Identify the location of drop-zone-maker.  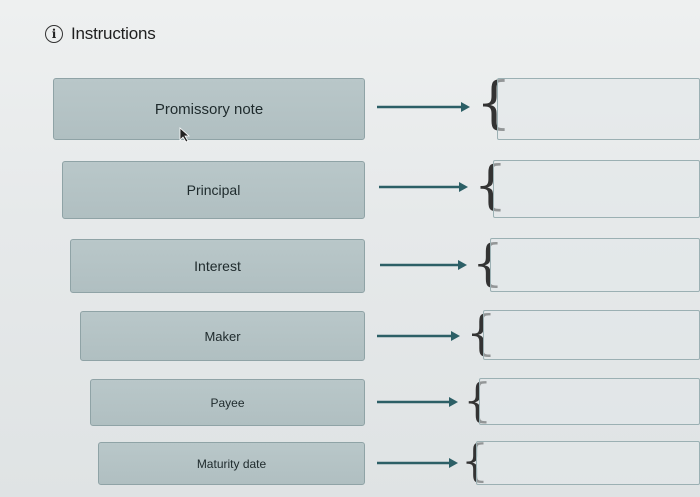
(591, 335).